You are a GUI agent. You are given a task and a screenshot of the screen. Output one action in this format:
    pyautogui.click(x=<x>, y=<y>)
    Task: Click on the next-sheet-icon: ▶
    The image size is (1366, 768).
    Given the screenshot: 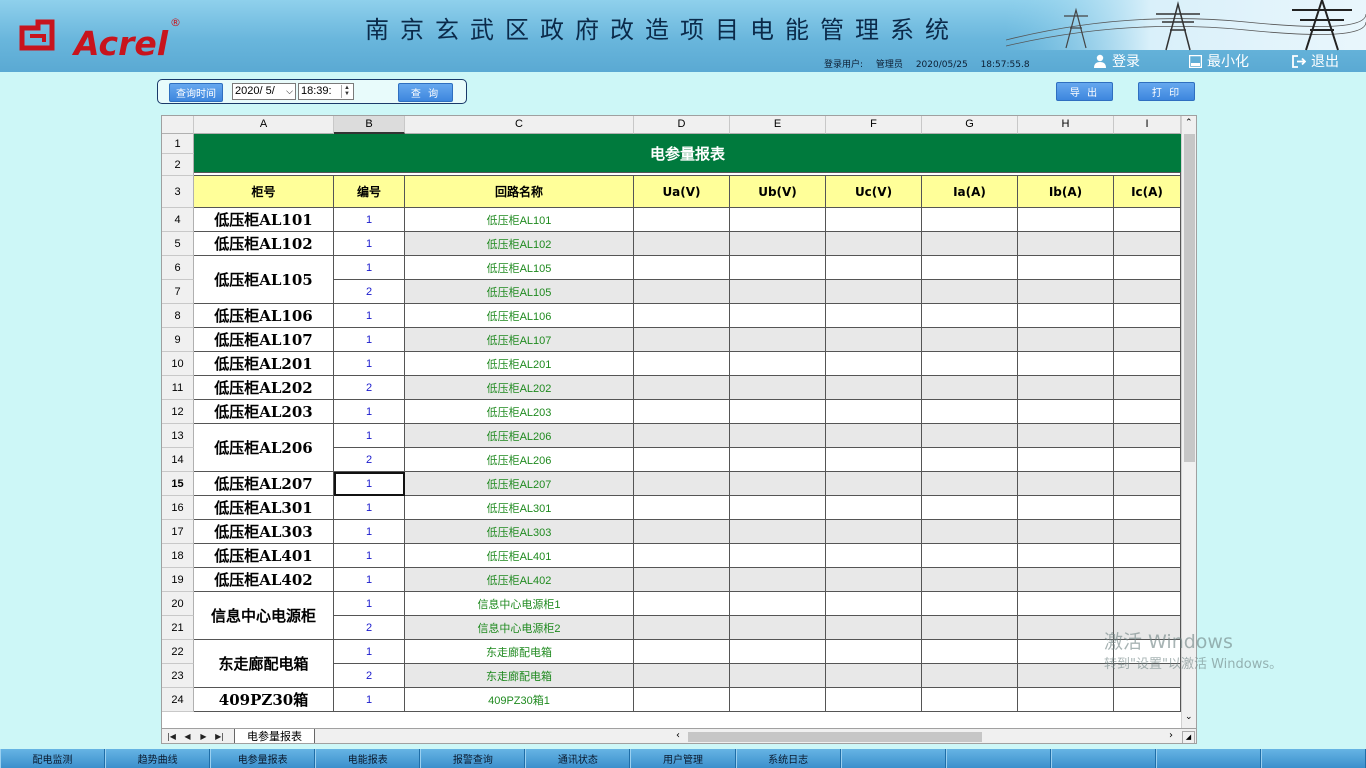 What is the action you would take?
    pyautogui.click(x=203, y=737)
    